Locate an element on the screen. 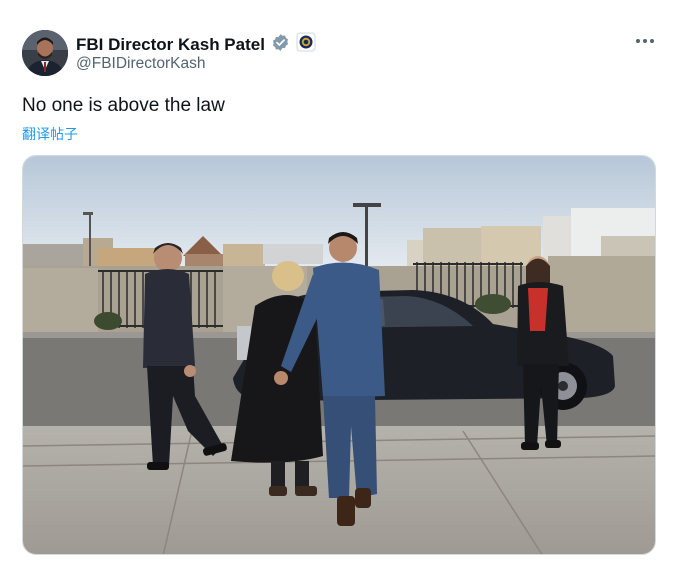  more-options-button is located at coordinates (645, 41).